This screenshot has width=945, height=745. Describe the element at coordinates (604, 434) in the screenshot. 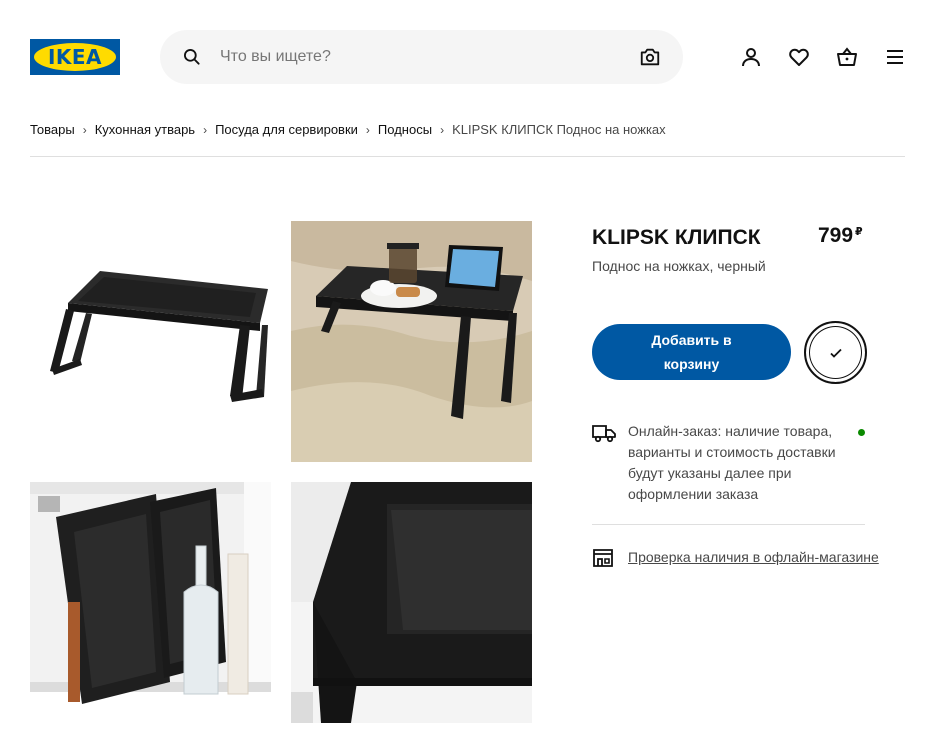

I see `truck-icon` at that location.